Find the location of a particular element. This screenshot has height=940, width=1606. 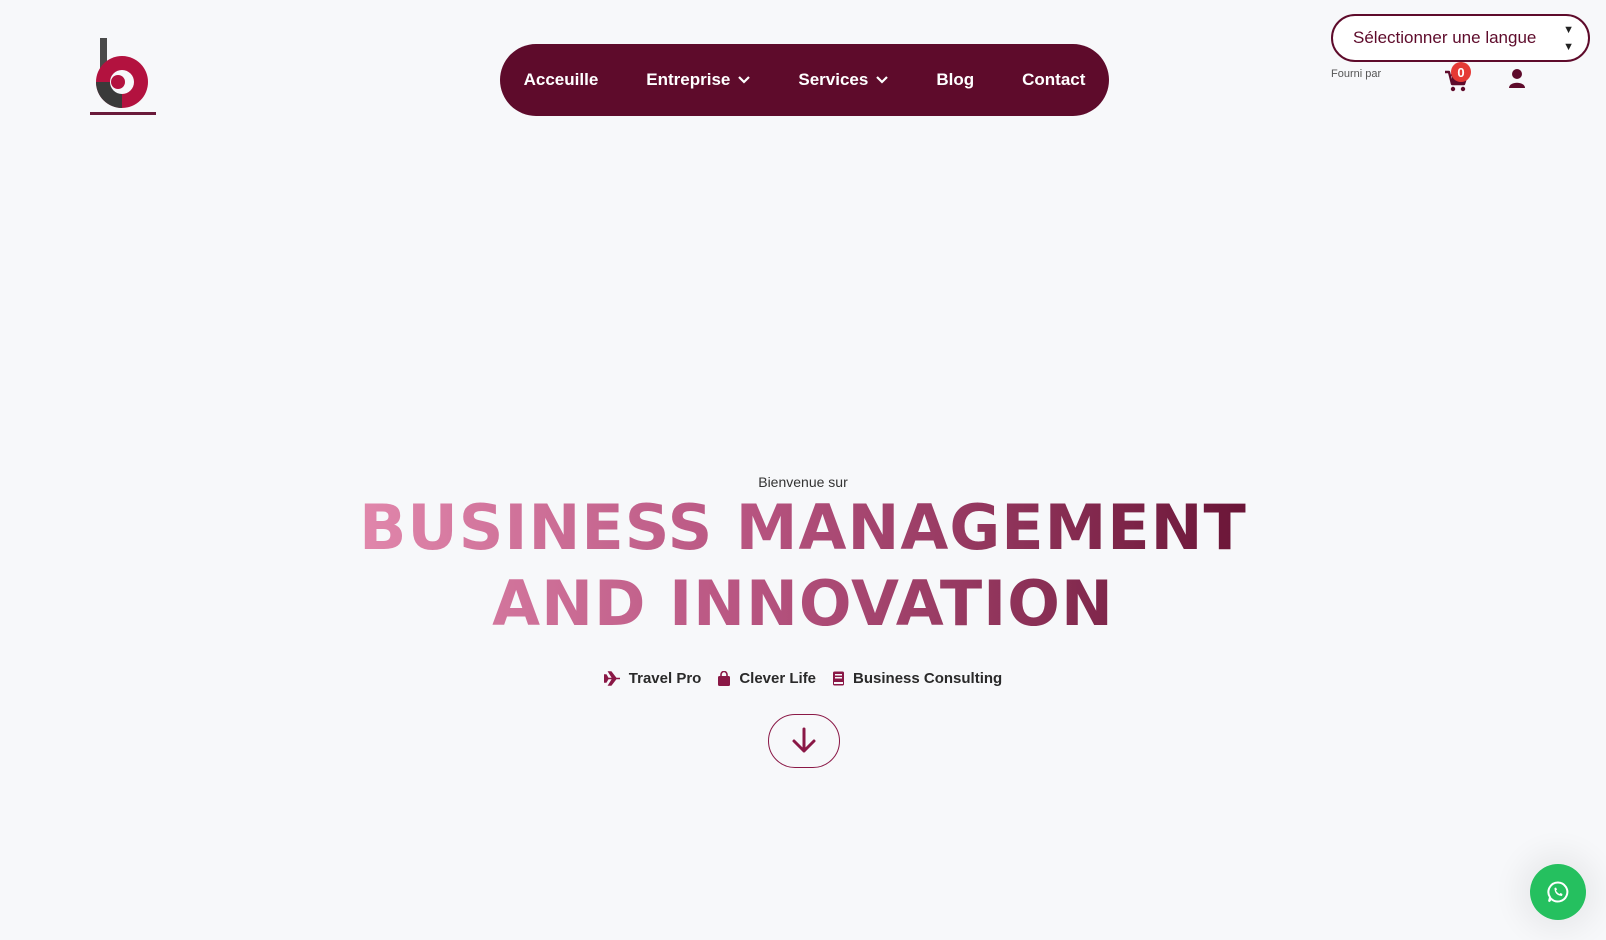

nav-item-label: Blog is located at coordinates (955, 79).